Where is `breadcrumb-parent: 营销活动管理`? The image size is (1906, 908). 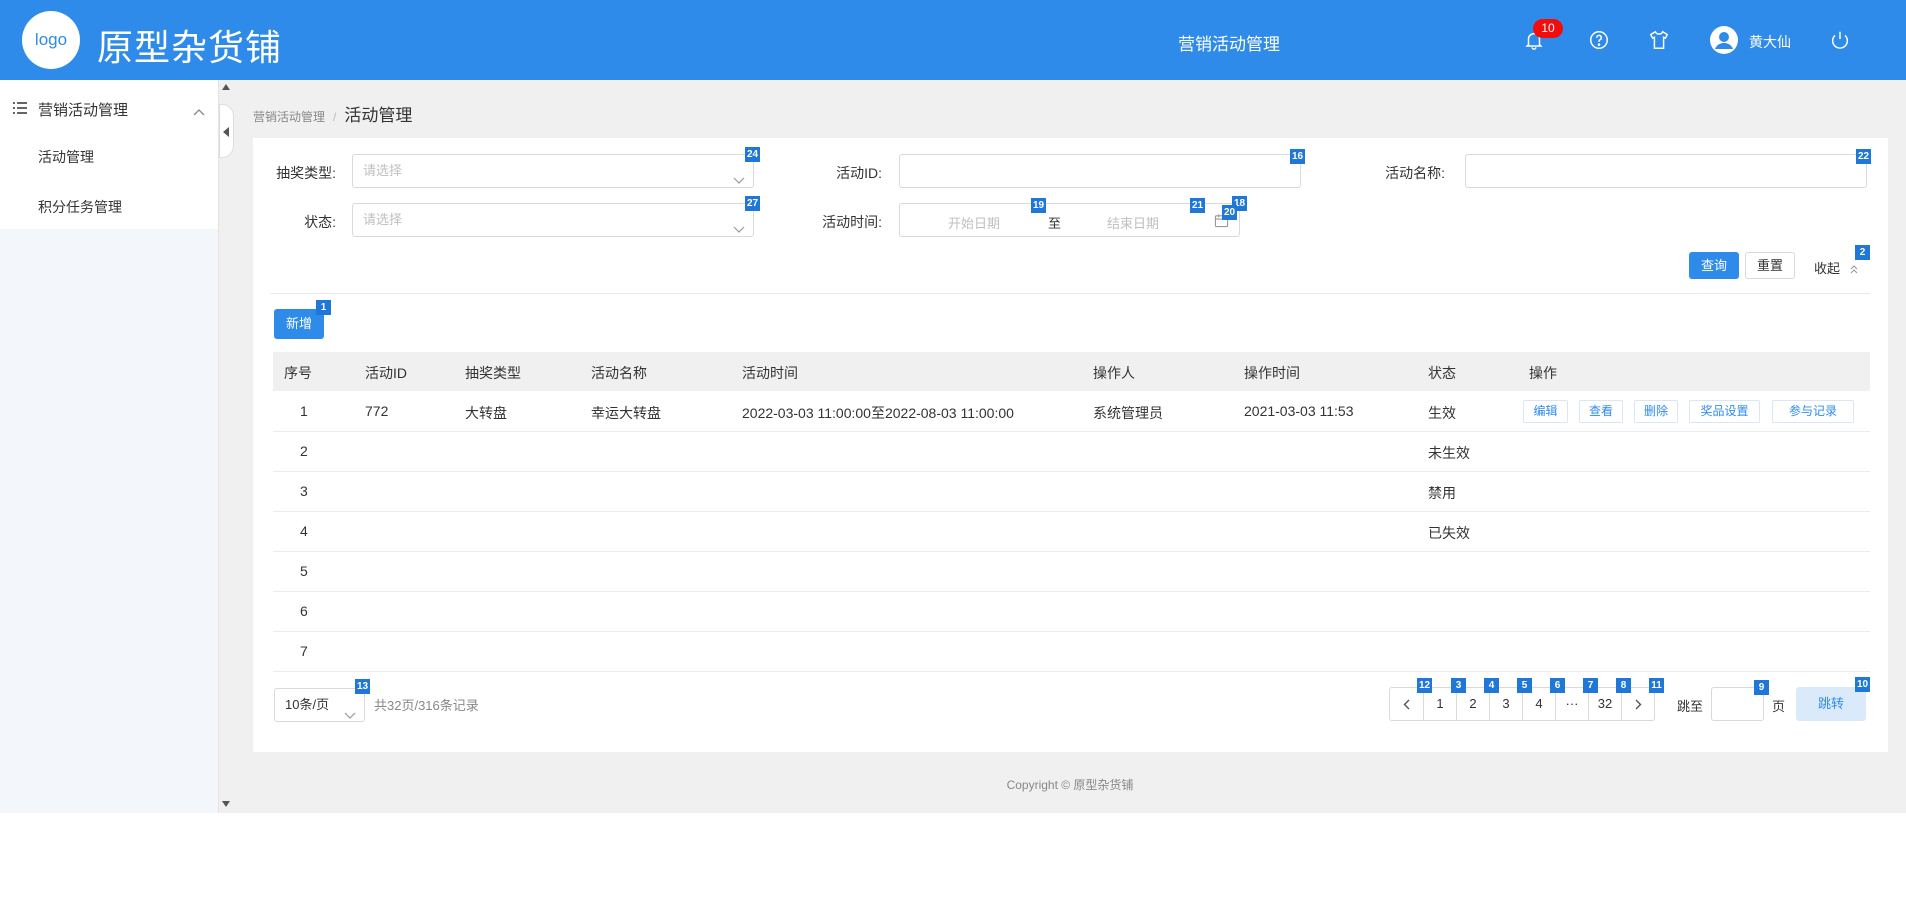
breadcrumb-parent: 营销活动管理 is located at coordinates (289, 117).